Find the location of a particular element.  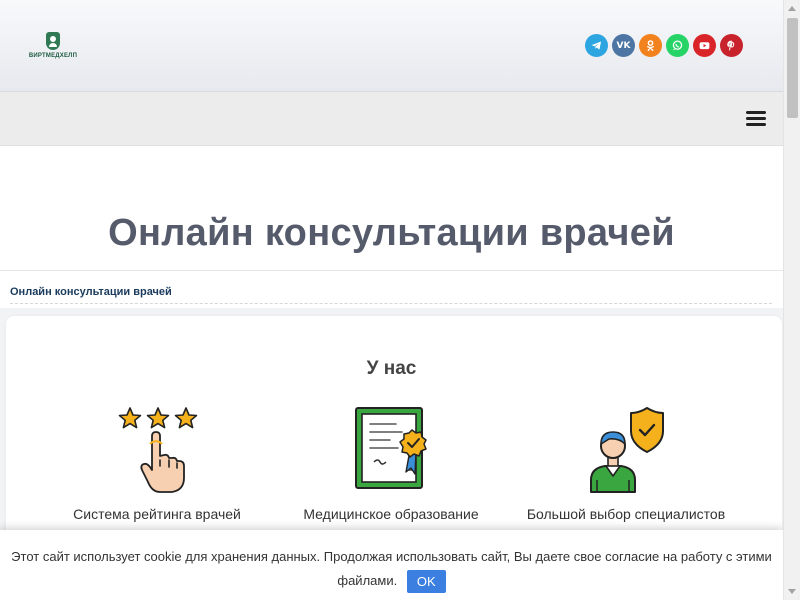

feature-label: Система рейтинга врачей is located at coordinates (157, 514).